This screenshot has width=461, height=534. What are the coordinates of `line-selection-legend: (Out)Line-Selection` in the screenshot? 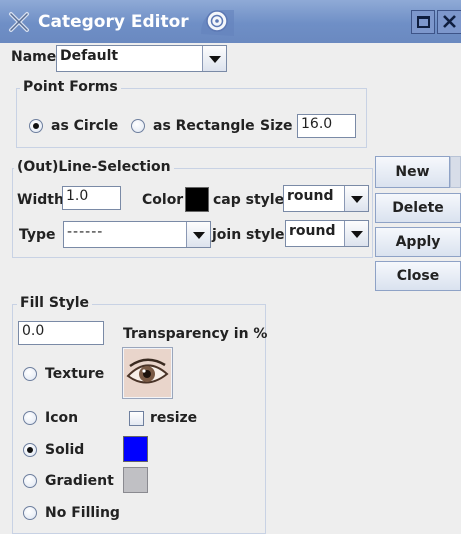 It's located at (94, 167).